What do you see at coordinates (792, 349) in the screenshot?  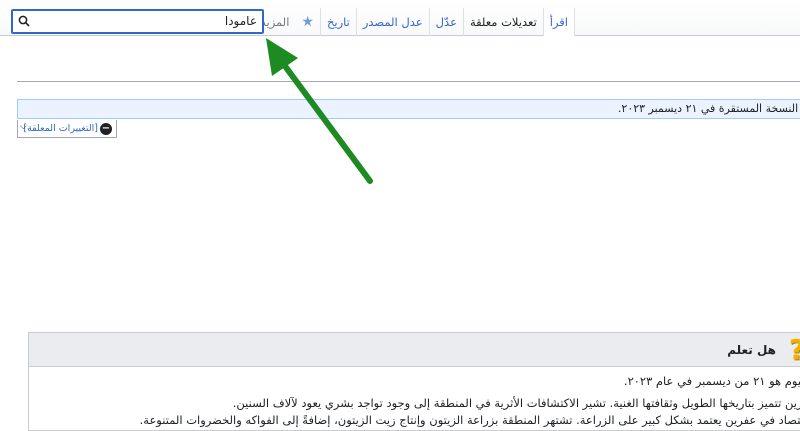 I see `question-mark-icon: ?` at bounding box center [792, 349].